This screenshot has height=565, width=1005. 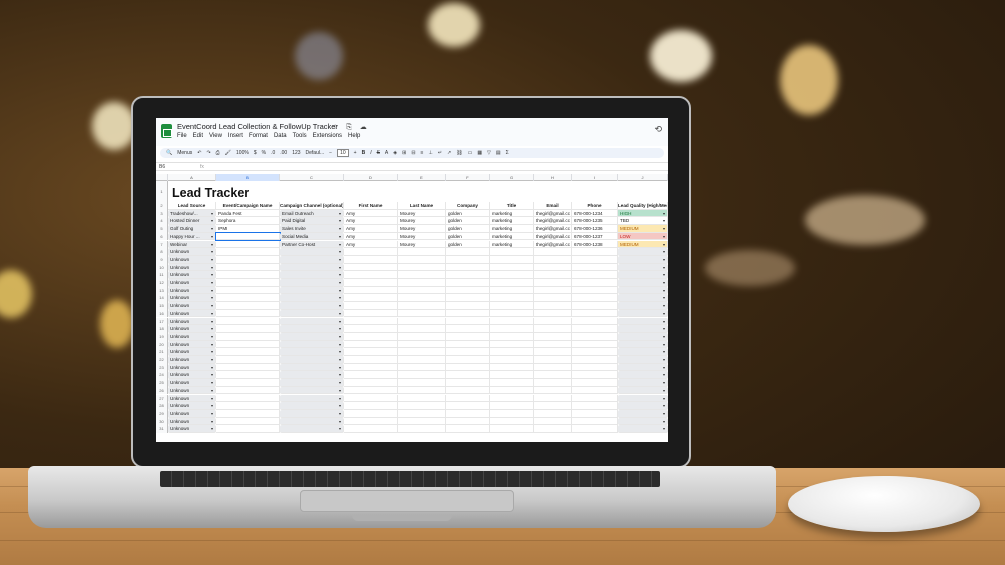 I want to click on row-number: 5, so click(x=162, y=229).